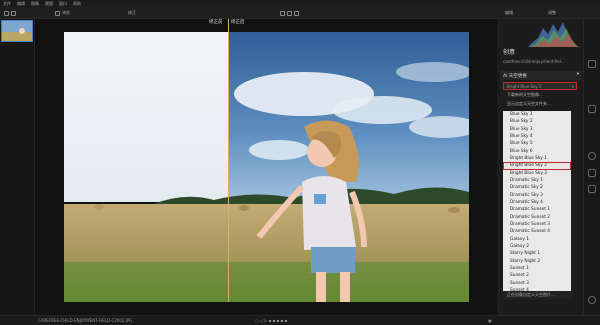 This screenshot has height=325, width=600. Describe the element at coordinates (572, 86) in the screenshot. I see `chevron-down-icon: ▾` at that location.